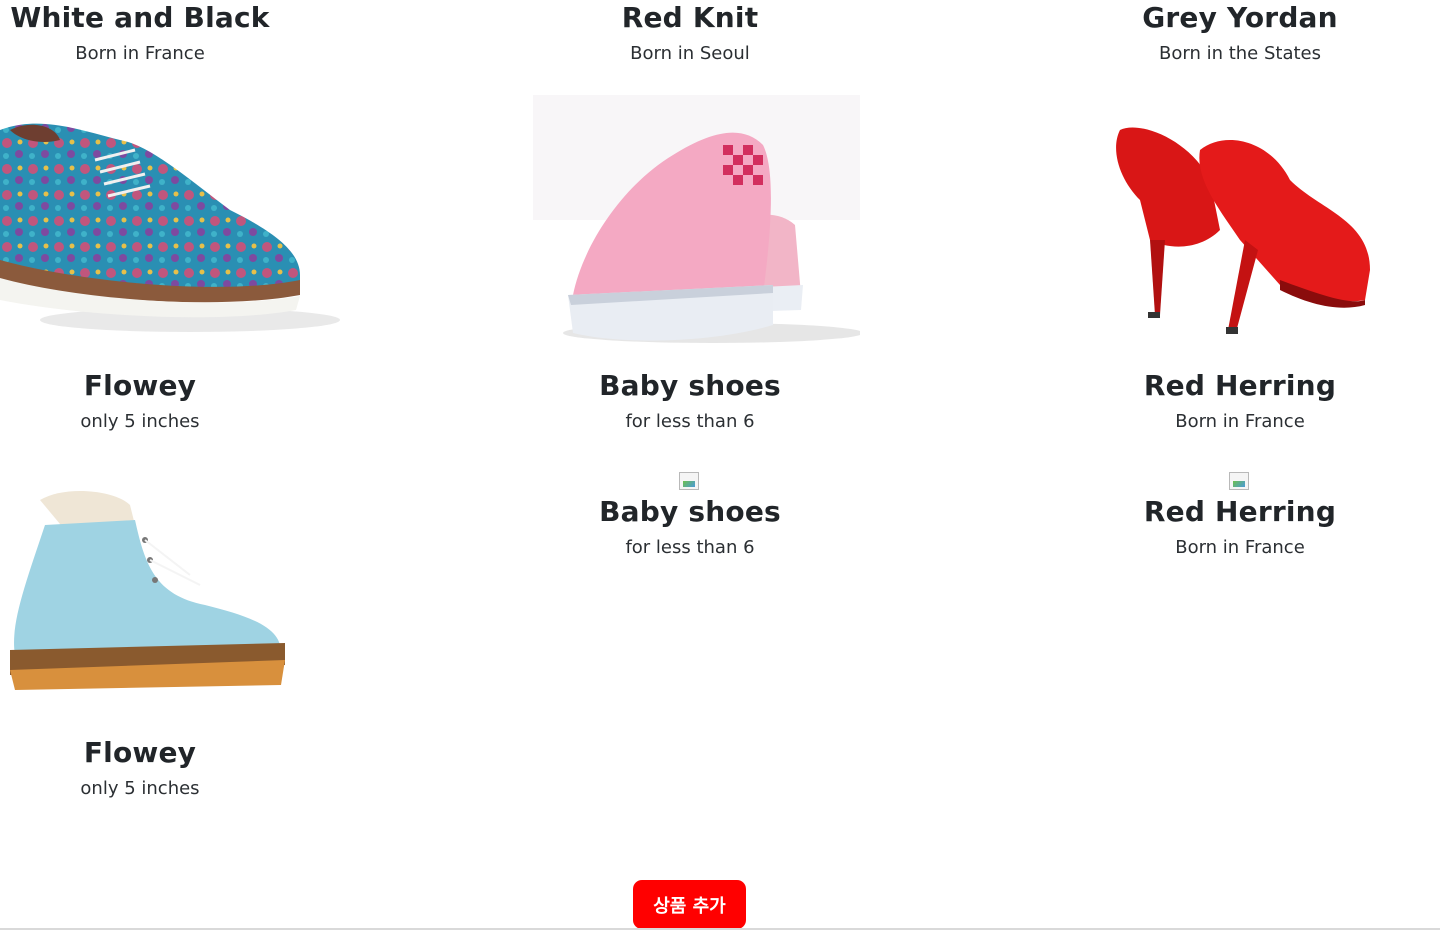  I want to click on add-product-button: 상품 추가, so click(689, 904).